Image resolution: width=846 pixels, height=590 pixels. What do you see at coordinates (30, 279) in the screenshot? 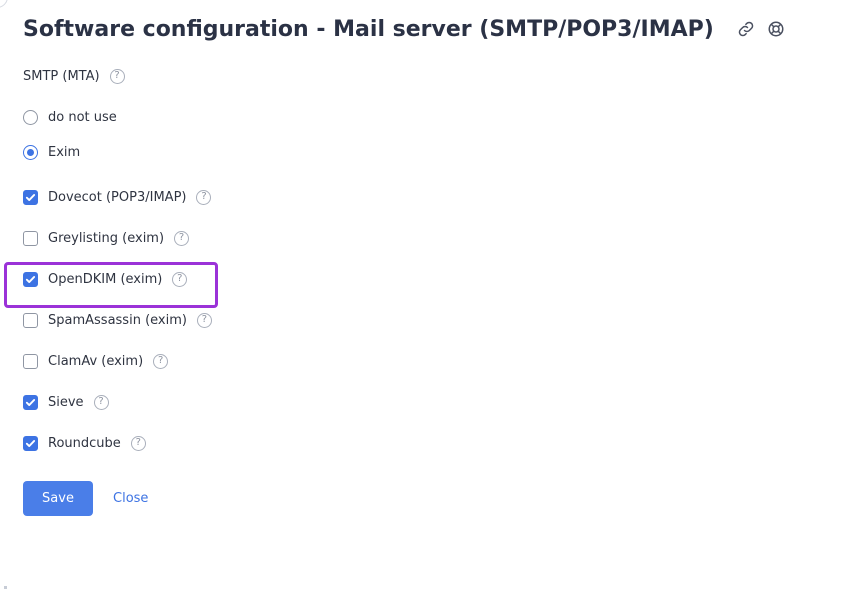
I see `checkbox-opendkim` at bounding box center [30, 279].